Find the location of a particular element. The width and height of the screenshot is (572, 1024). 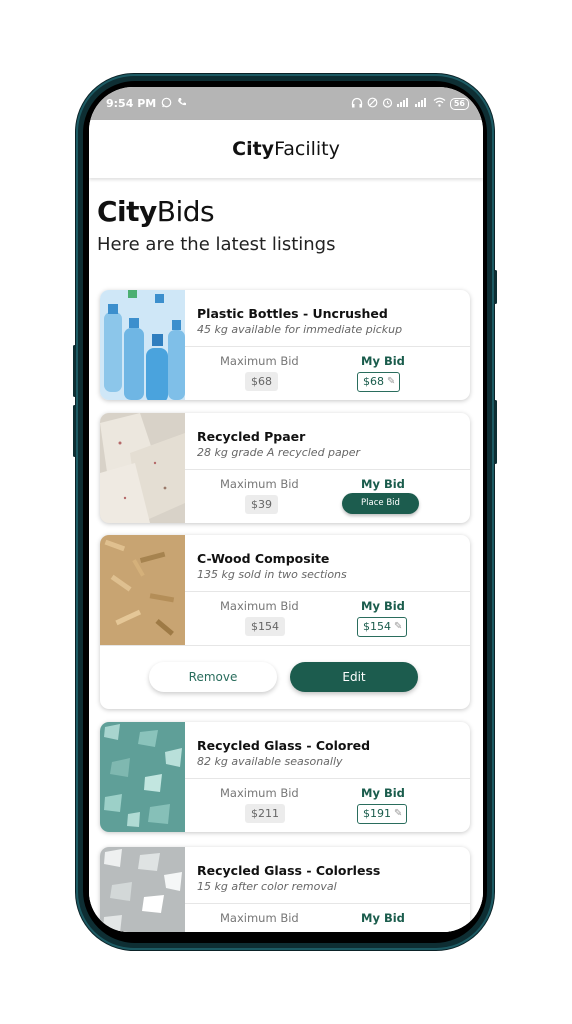

listing-description: 45 kg available for immediate pickup is located at coordinates (300, 329).